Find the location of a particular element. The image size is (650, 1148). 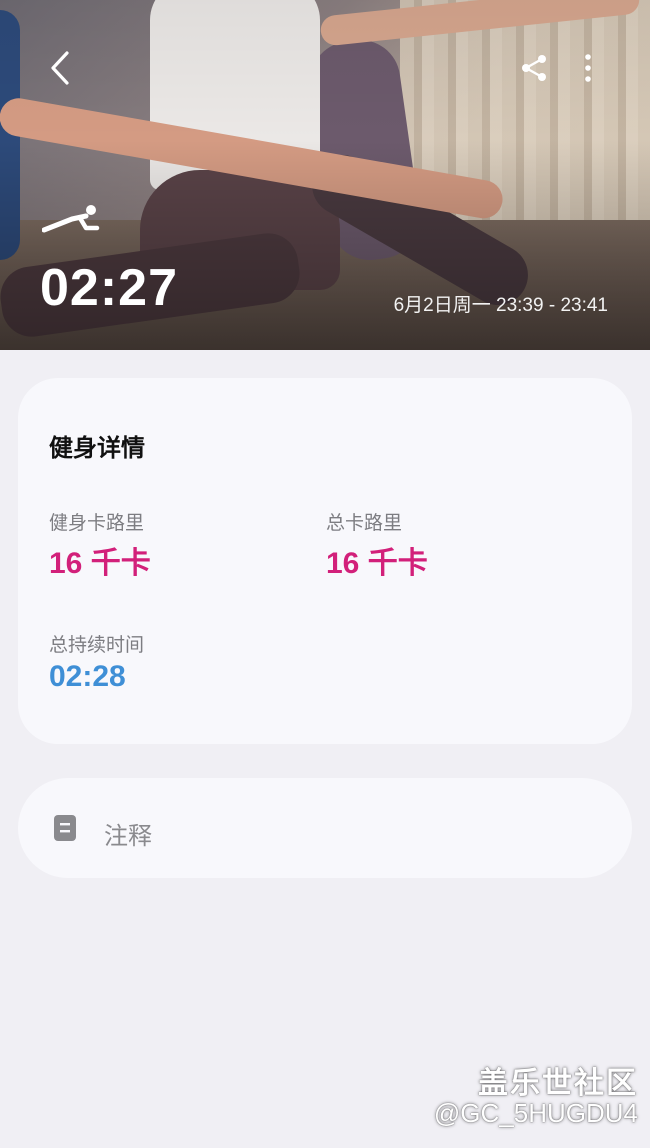

watermark-user-handle: @GC_5HUGDU4 is located at coordinates (535, 1113).